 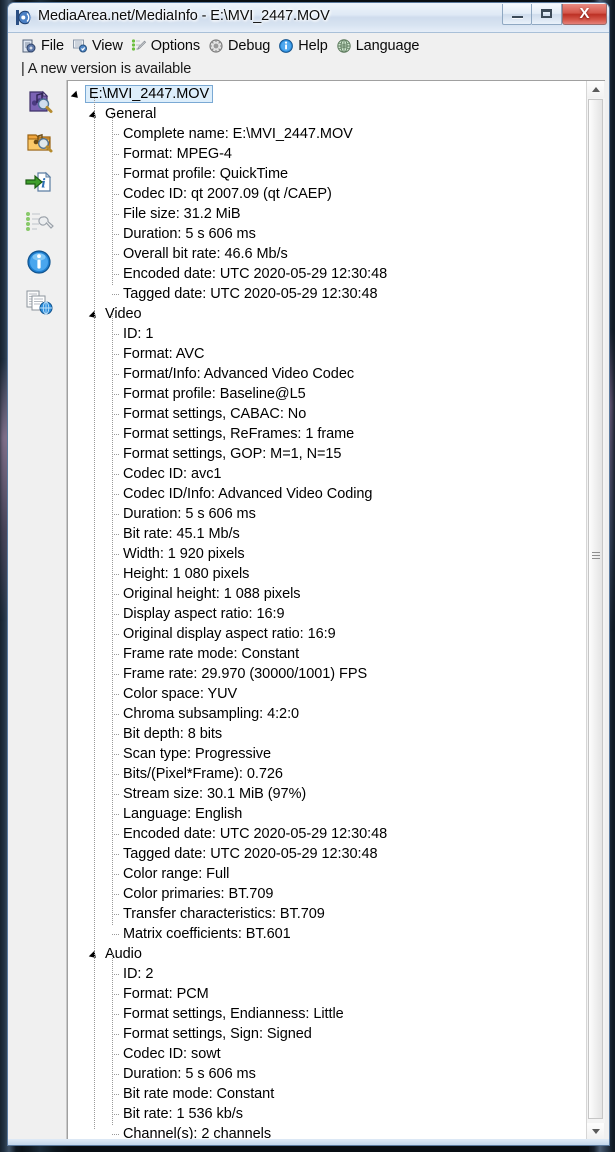 I want to click on tree-row-label: Scan type: Progressive, so click(x=197, y=754).